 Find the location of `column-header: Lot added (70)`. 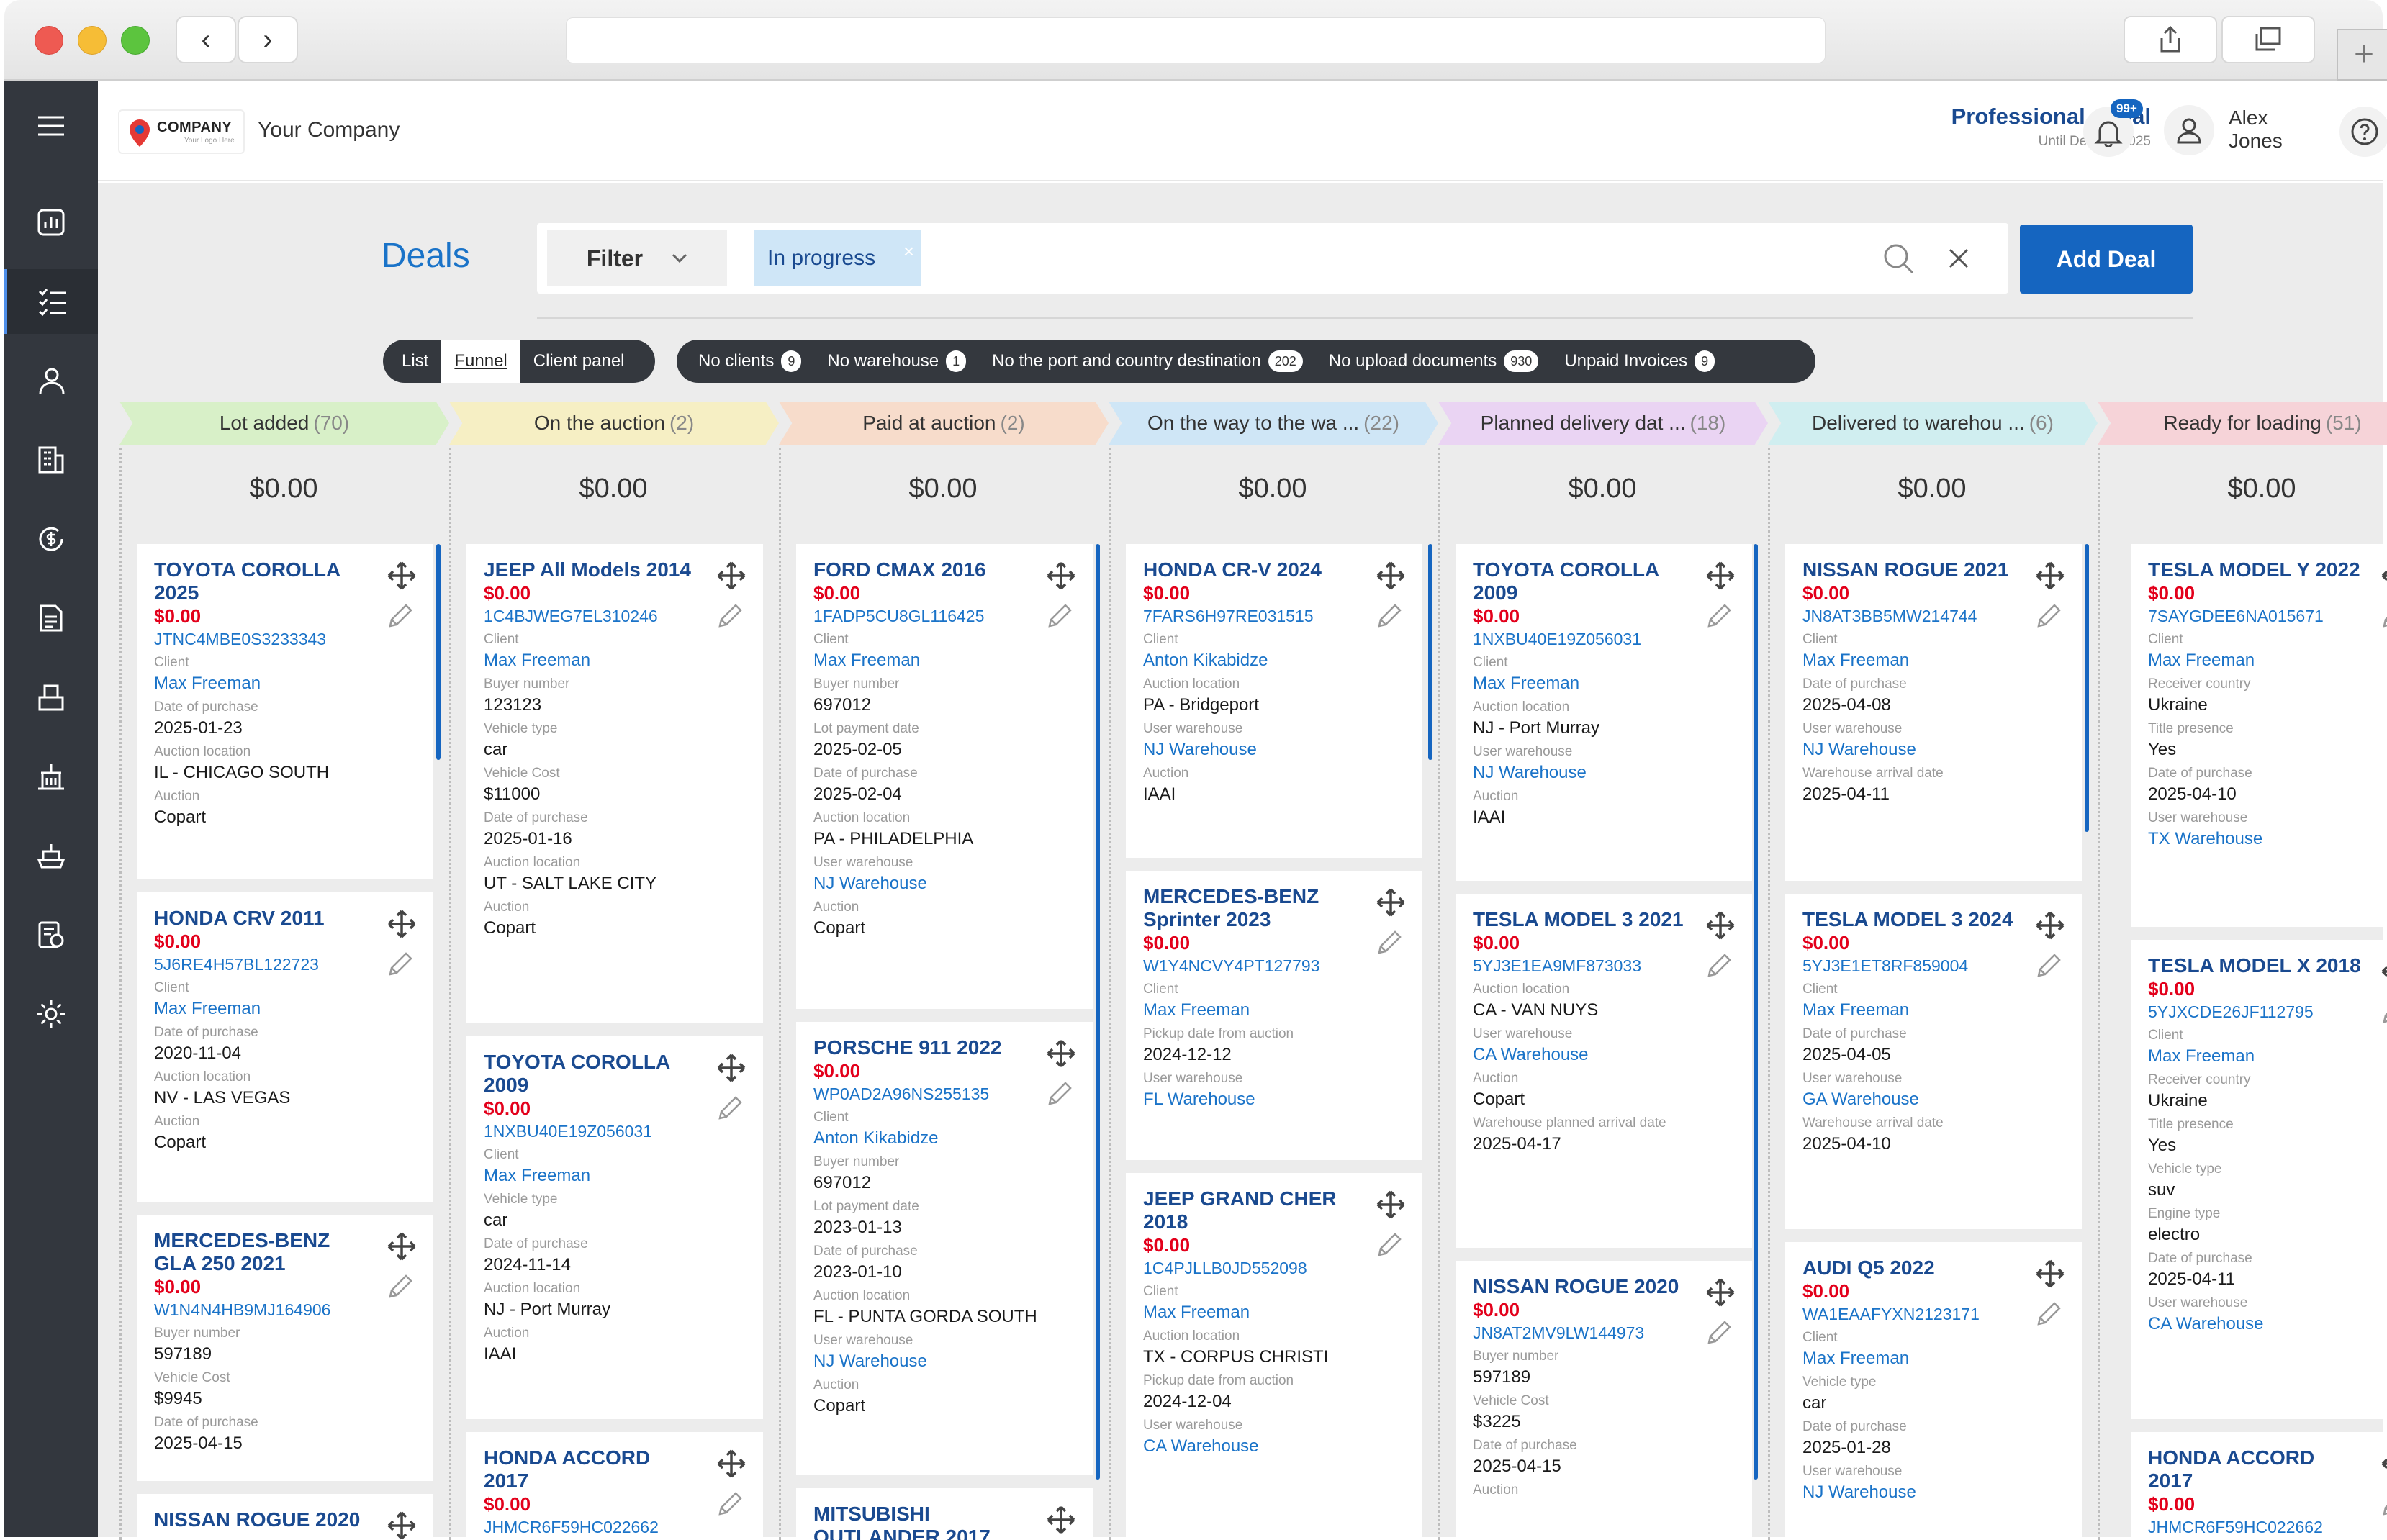

column-header: Lot added (70) is located at coordinates (284, 423).